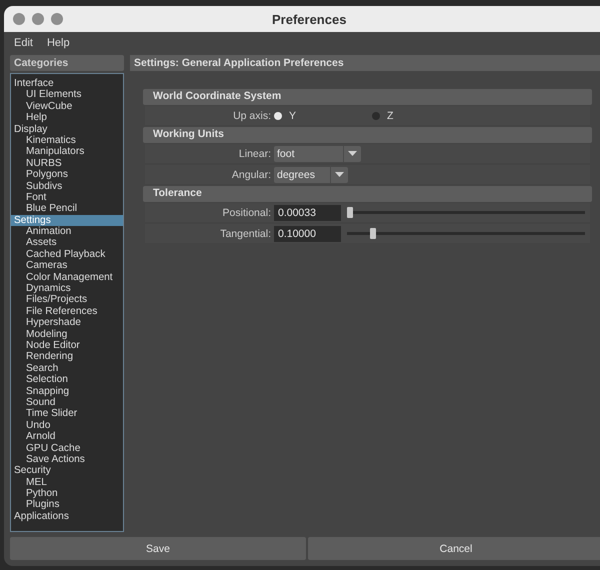 Image resolution: width=600 pixels, height=570 pixels. I want to click on radio-label: Y, so click(292, 116).